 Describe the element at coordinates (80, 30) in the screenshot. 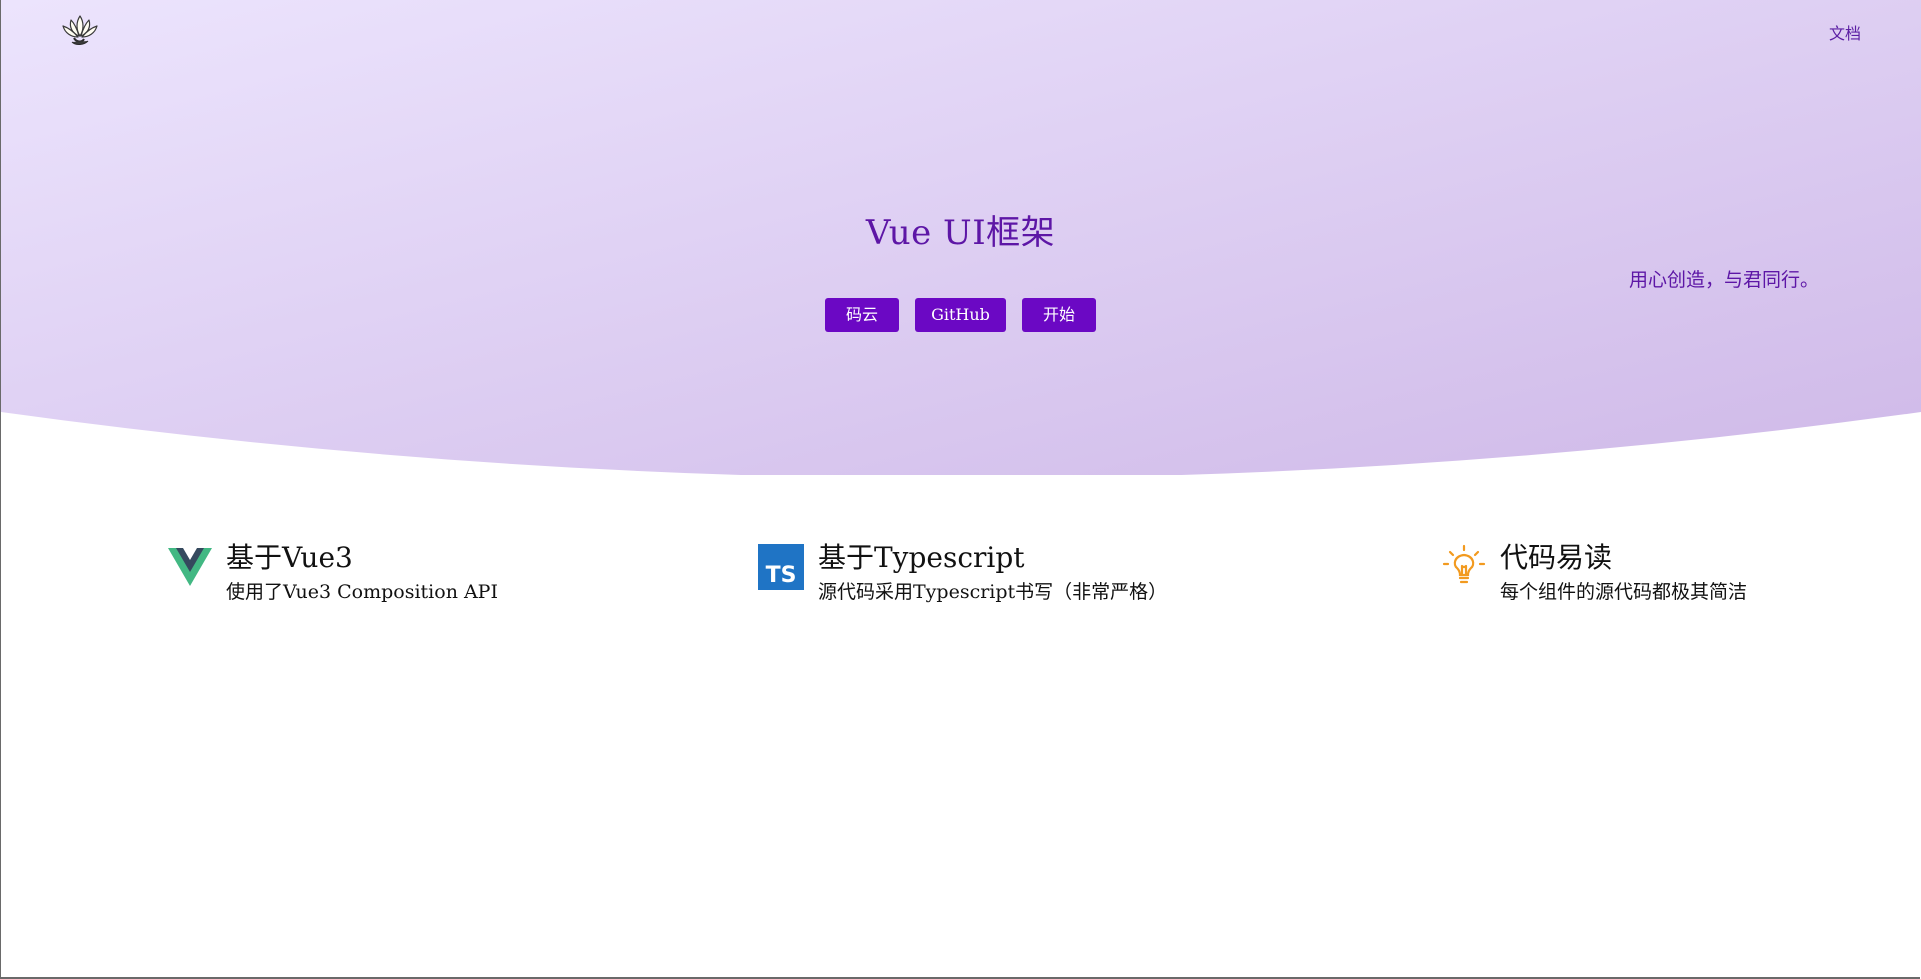

I see `lotus-icon` at that location.